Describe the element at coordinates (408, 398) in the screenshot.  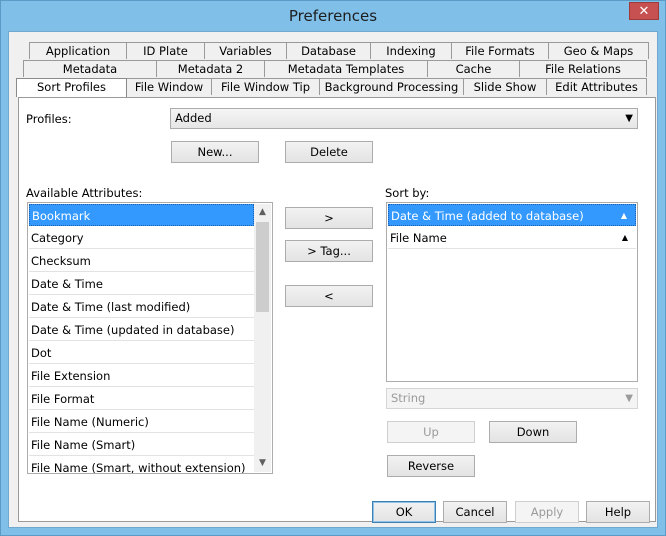
I see `sort-type-value: String` at that location.